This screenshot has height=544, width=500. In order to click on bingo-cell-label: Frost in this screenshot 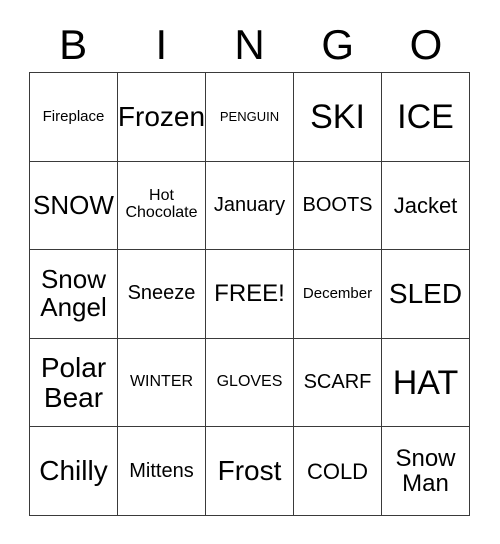, I will do `click(249, 471)`.